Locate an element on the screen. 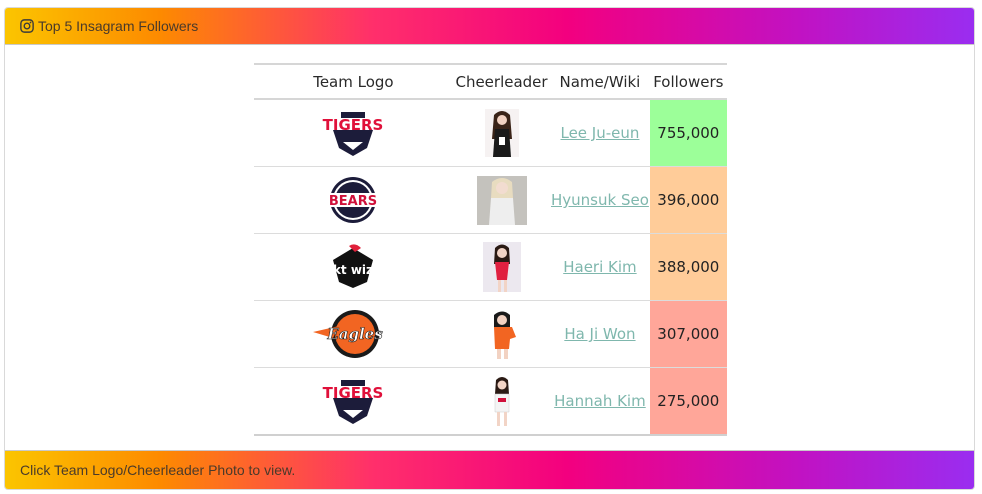 Image resolution: width=982 pixels, height=494 pixels. card-header: Top 5 Insagram Followers is located at coordinates (489, 26).